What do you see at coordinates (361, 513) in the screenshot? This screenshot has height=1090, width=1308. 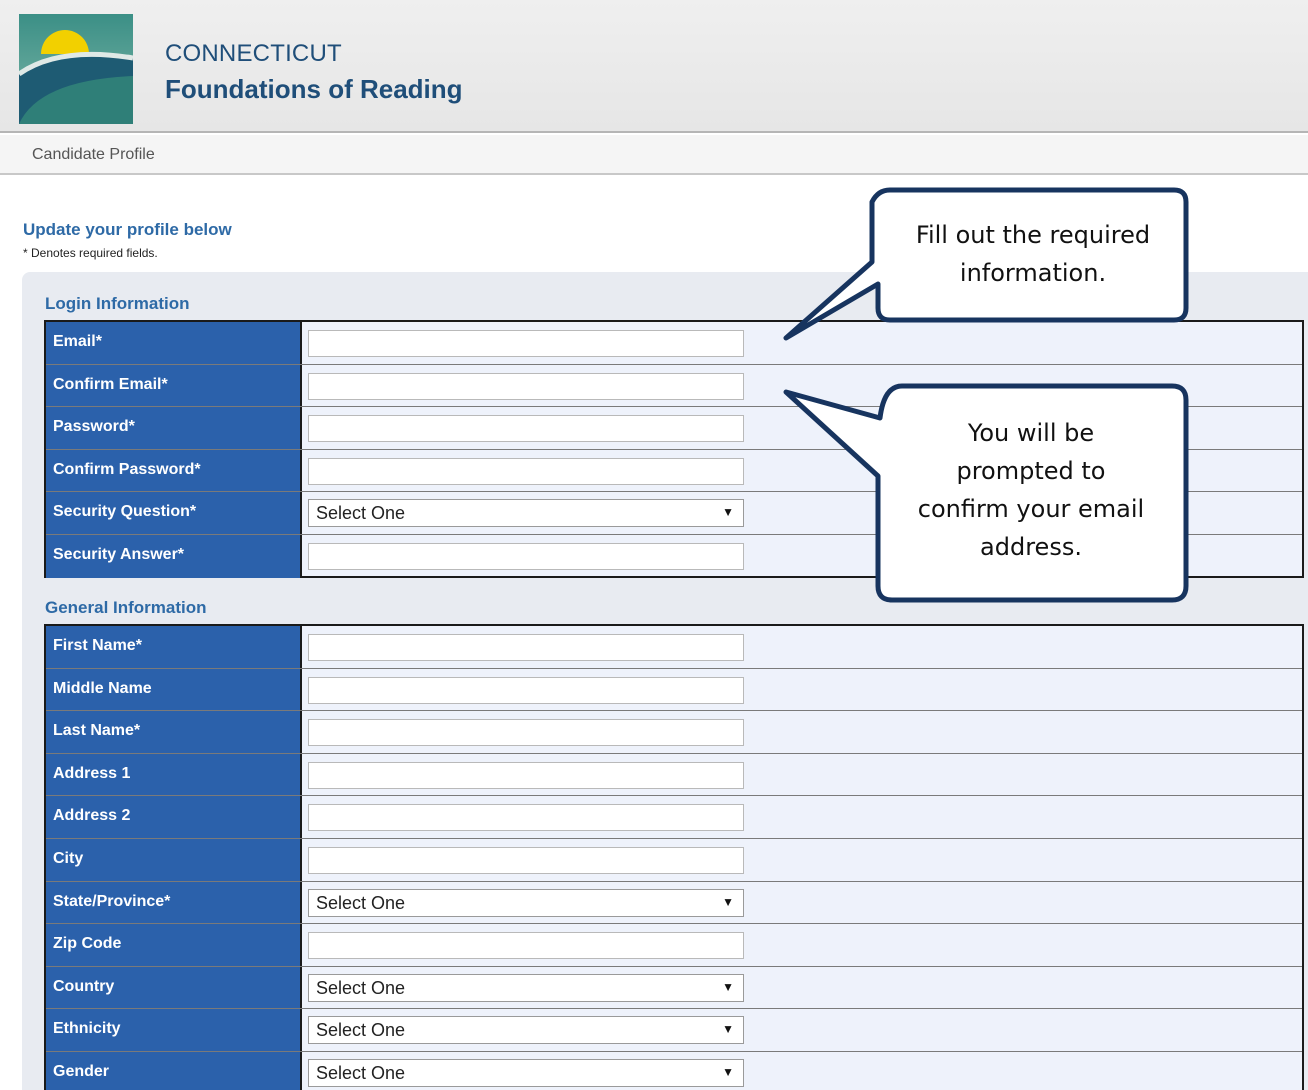 I see `security-question-selected-value: Select One` at bounding box center [361, 513].